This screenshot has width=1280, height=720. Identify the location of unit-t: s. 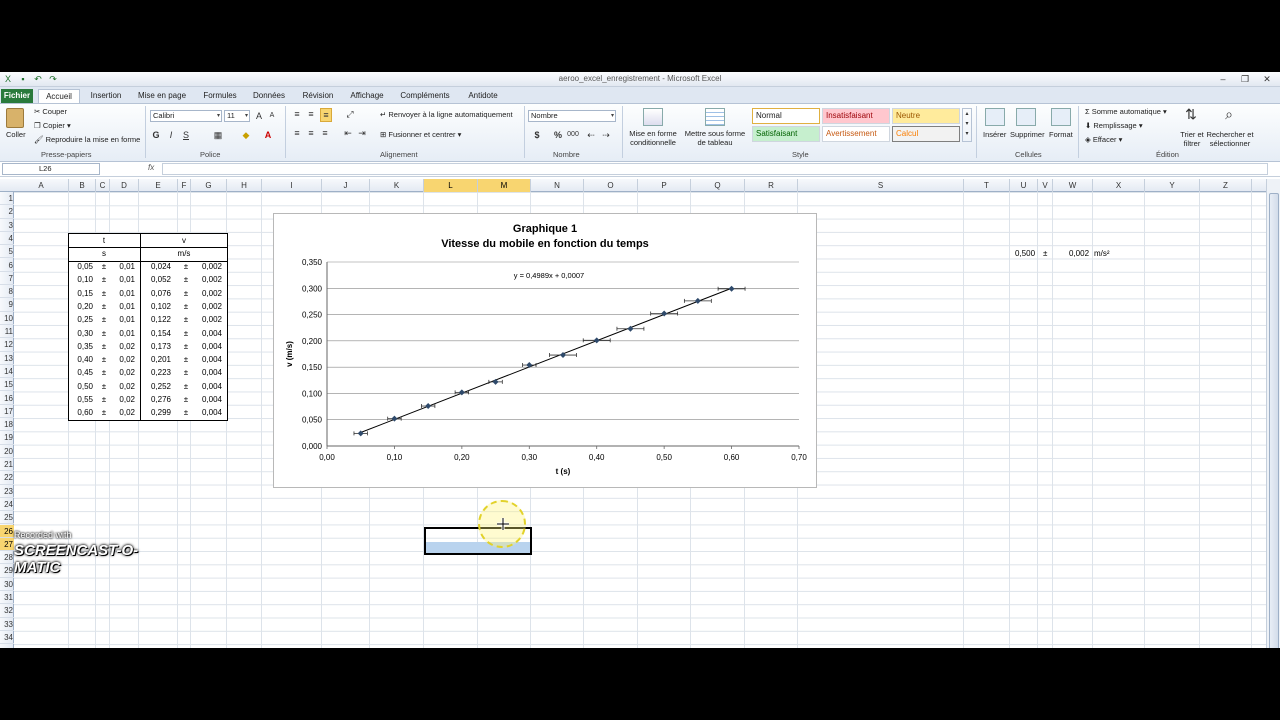
(104, 253).